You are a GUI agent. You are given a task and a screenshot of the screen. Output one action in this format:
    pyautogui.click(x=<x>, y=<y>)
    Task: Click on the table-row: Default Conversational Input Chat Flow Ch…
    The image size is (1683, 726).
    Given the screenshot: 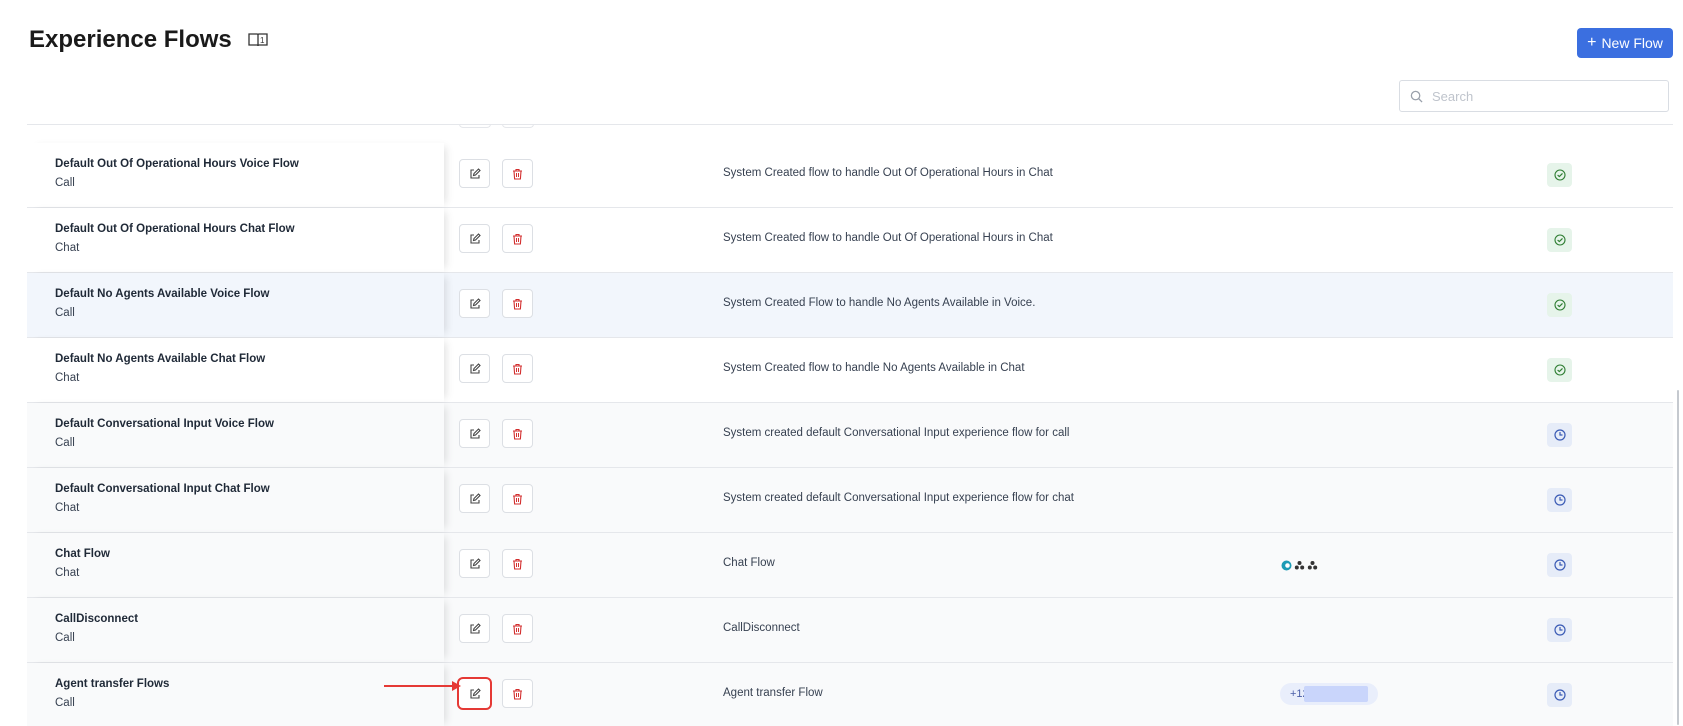 What is the action you would take?
    pyautogui.click(x=850, y=500)
    